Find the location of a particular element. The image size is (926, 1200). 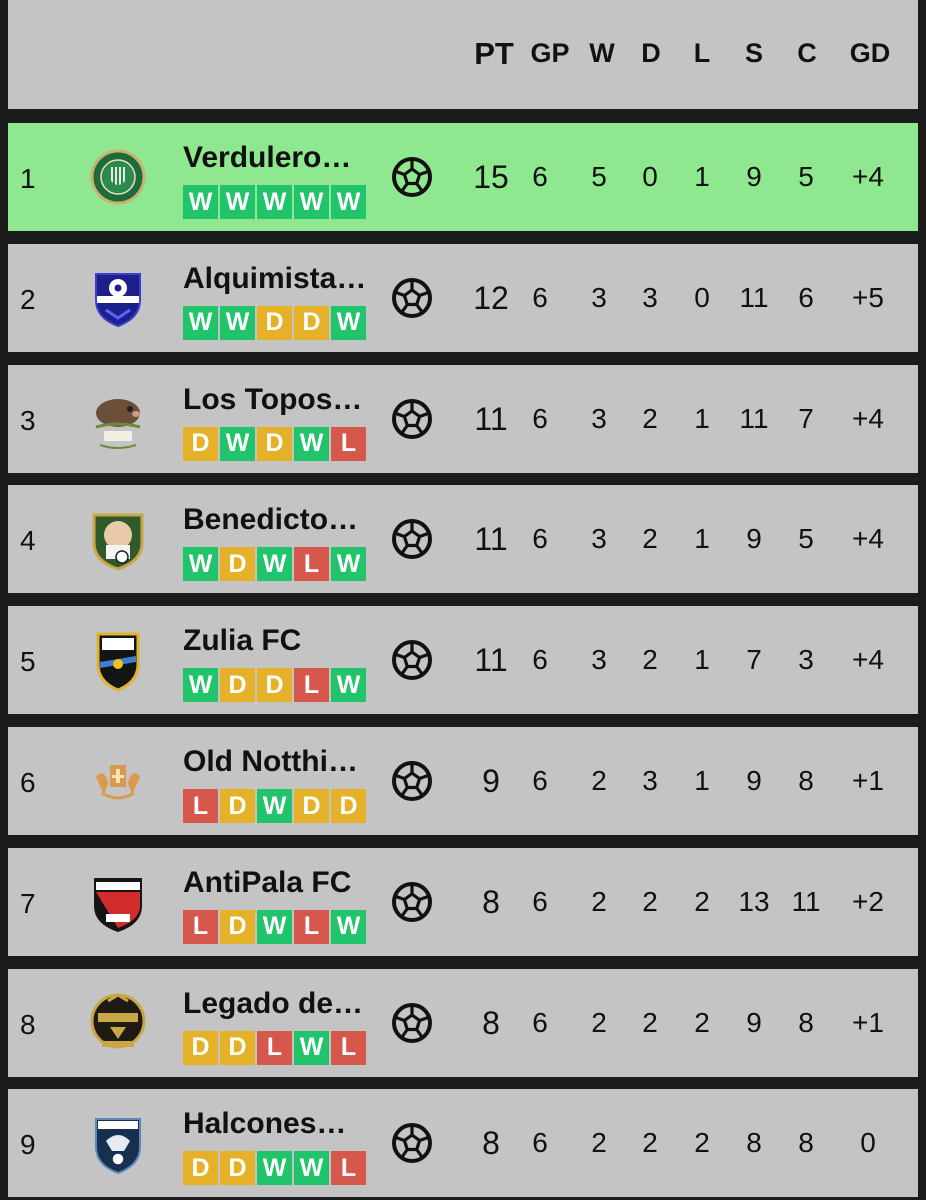

stat-d: 0 is located at coordinates (650, 176).